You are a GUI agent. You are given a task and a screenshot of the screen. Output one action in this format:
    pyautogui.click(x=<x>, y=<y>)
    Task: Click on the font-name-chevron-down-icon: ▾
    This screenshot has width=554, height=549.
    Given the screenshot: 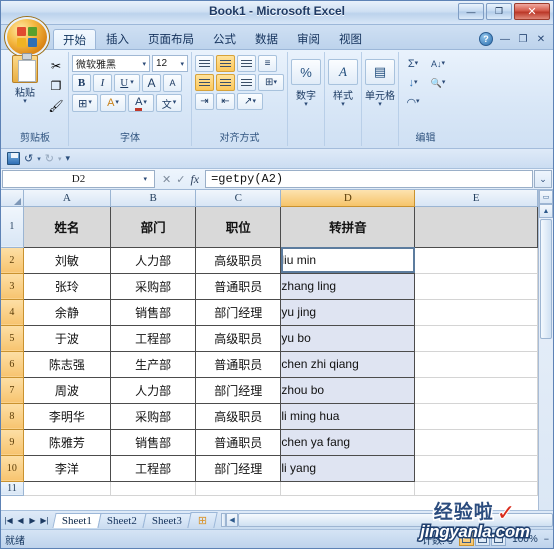 What is the action you would take?
    pyautogui.click(x=145, y=64)
    